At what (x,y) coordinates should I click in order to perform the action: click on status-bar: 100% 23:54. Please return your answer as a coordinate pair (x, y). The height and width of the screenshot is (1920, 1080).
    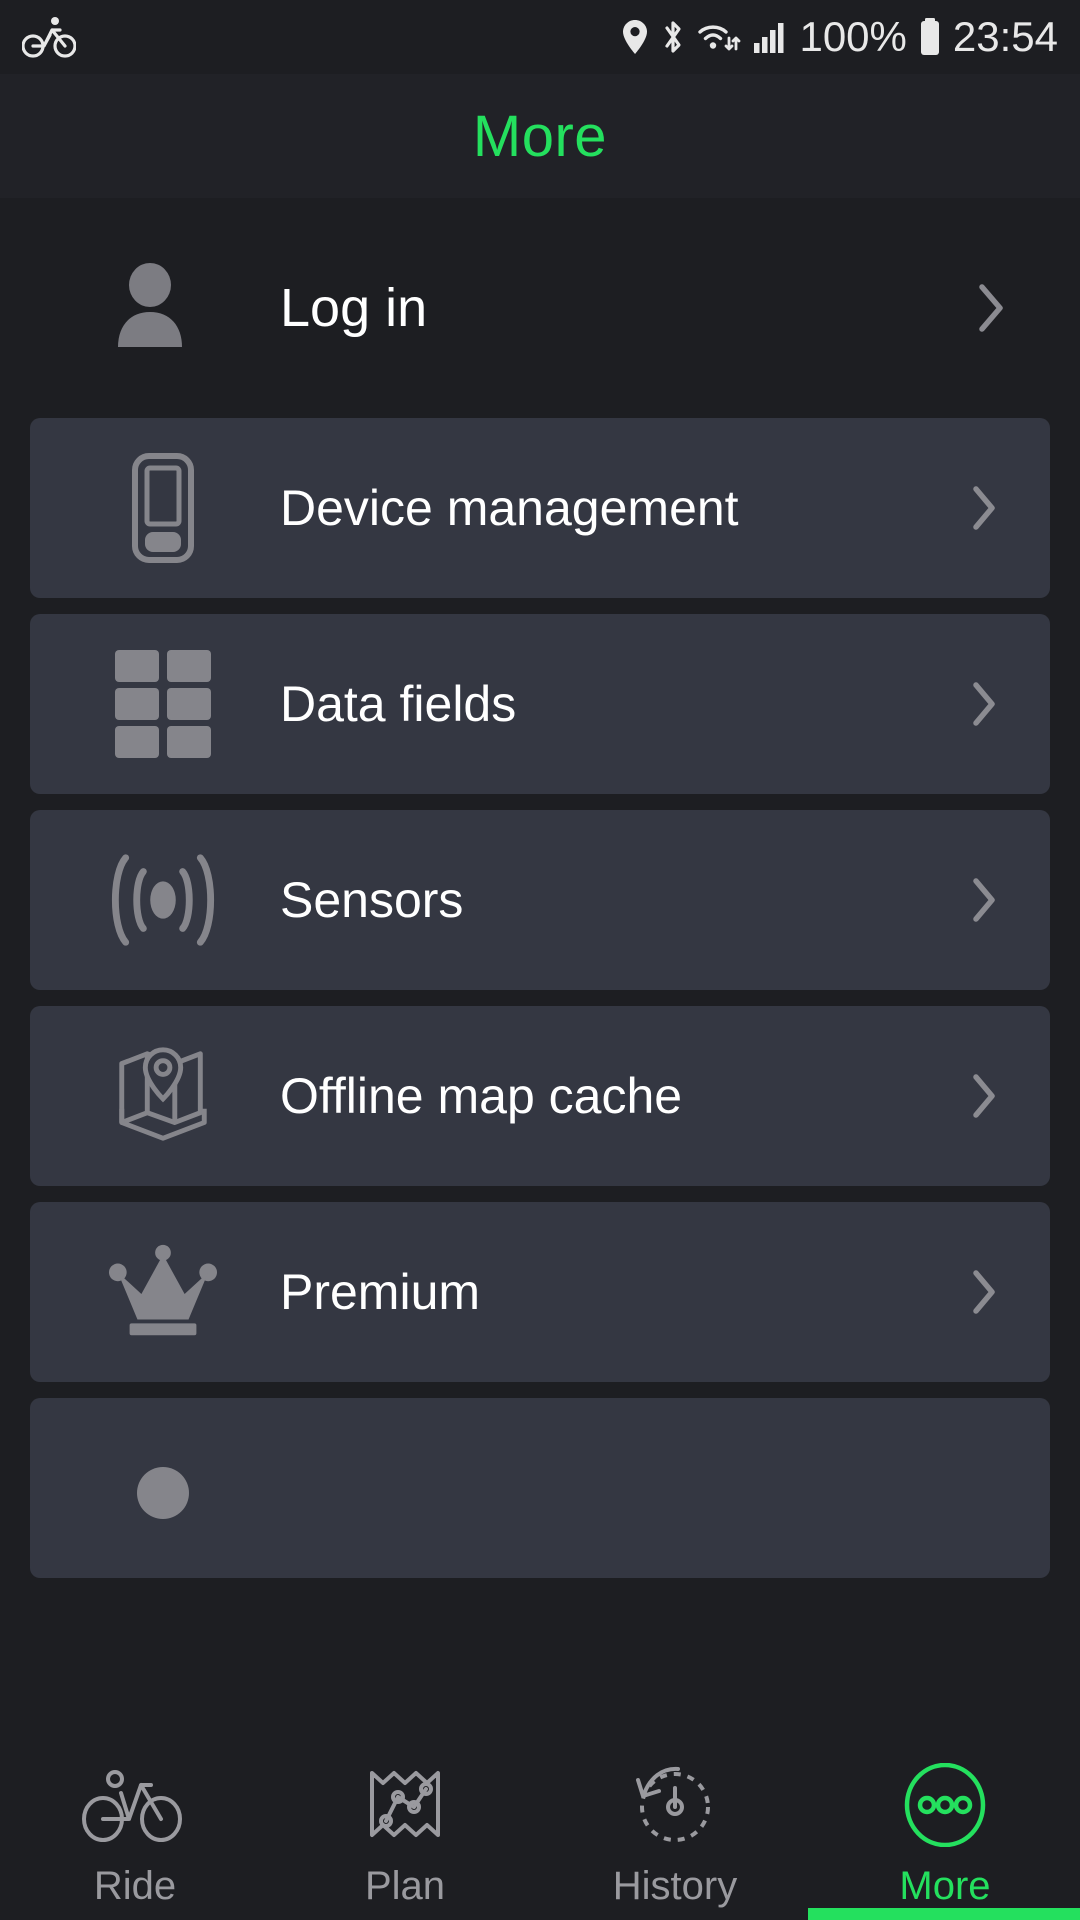
    Looking at the image, I should click on (540, 37).